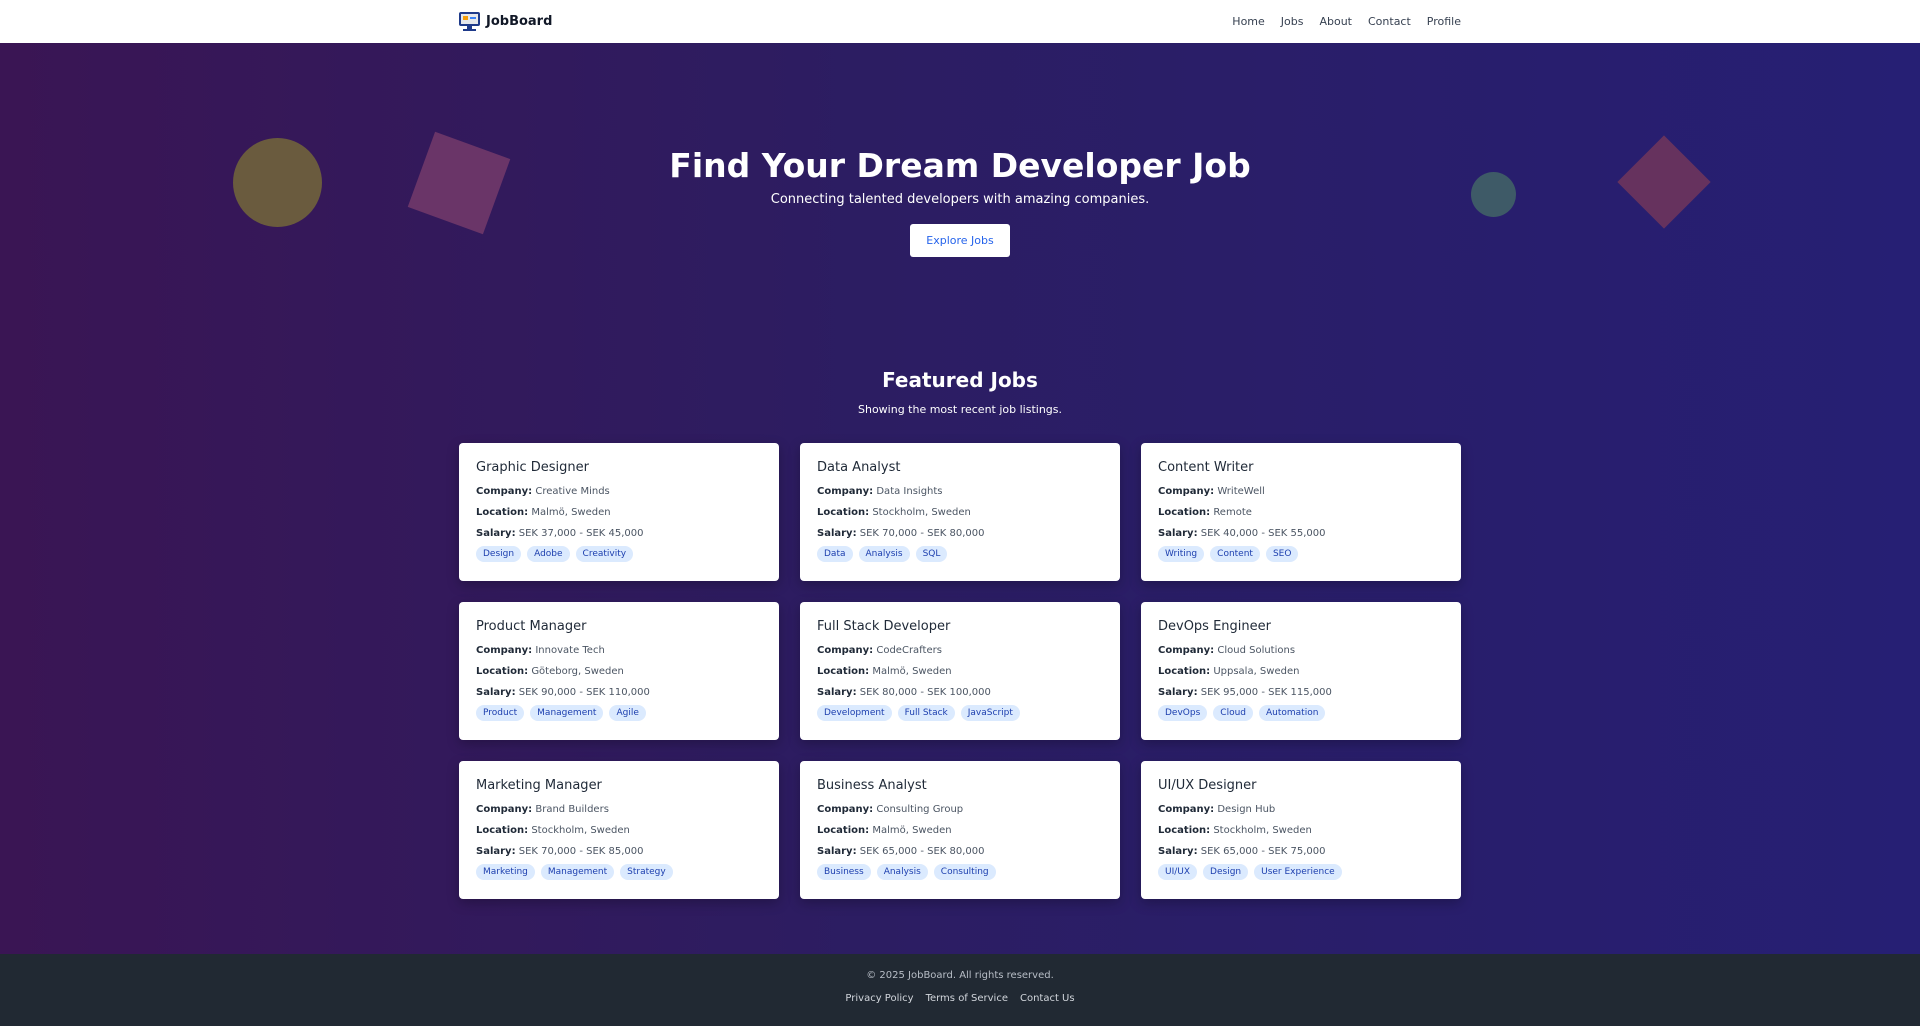 The image size is (1920, 1026). I want to click on salary-value: SEK 65,000 - SEK 75,000, so click(1263, 851).